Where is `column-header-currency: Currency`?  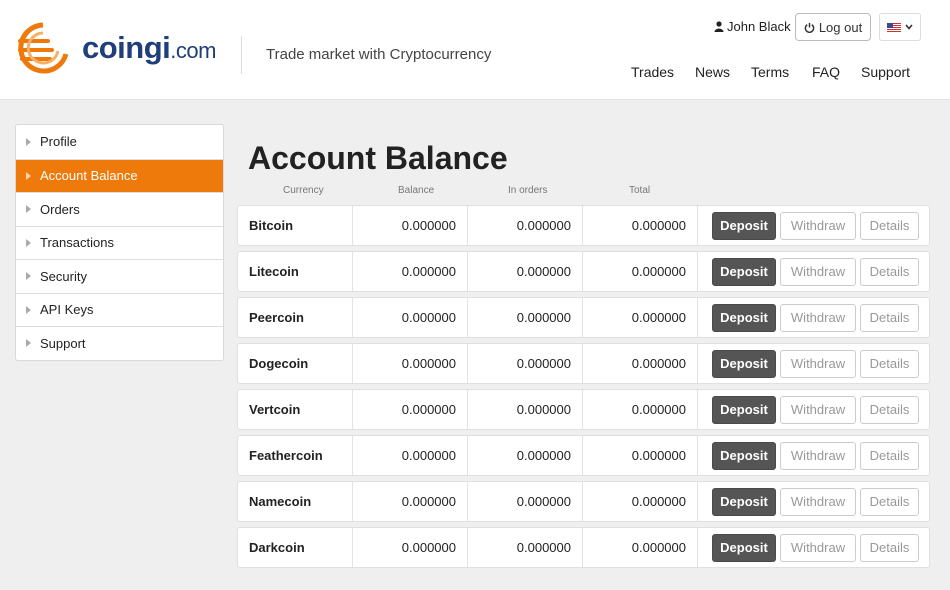
column-header-currency: Currency is located at coordinates (303, 190).